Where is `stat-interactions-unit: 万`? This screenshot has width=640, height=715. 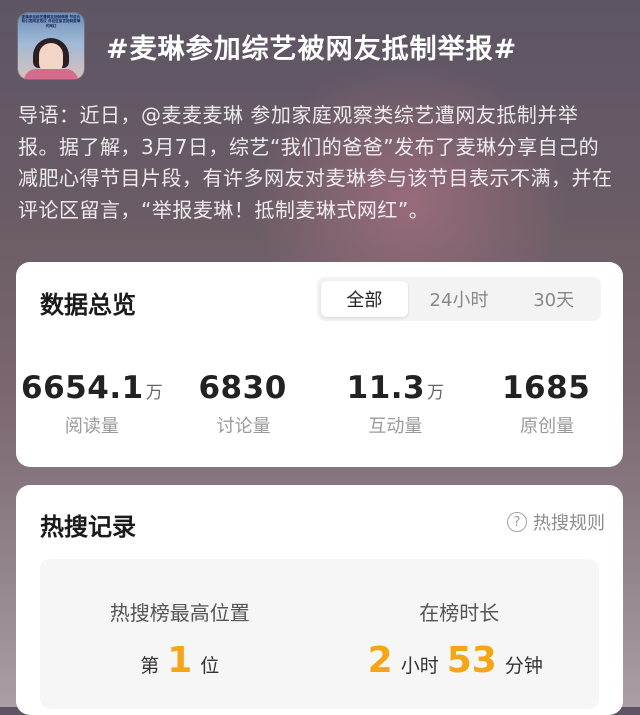
stat-interactions-unit: 万 is located at coordinates (436, 393).